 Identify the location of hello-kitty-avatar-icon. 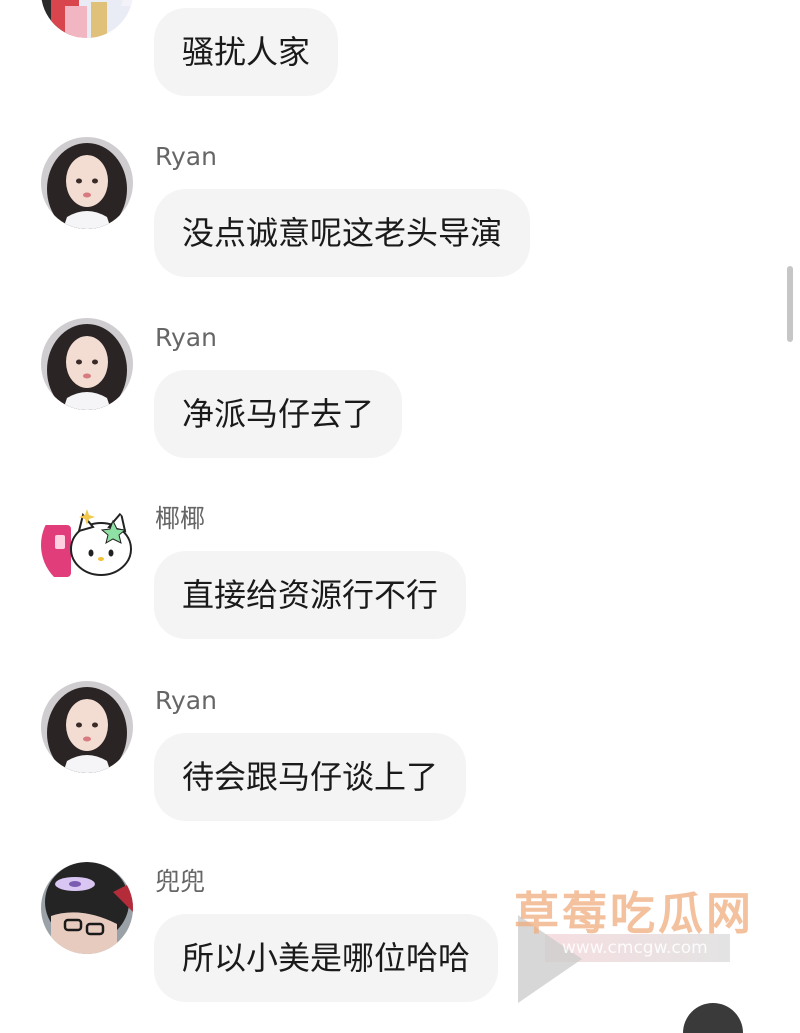
(87, 545).